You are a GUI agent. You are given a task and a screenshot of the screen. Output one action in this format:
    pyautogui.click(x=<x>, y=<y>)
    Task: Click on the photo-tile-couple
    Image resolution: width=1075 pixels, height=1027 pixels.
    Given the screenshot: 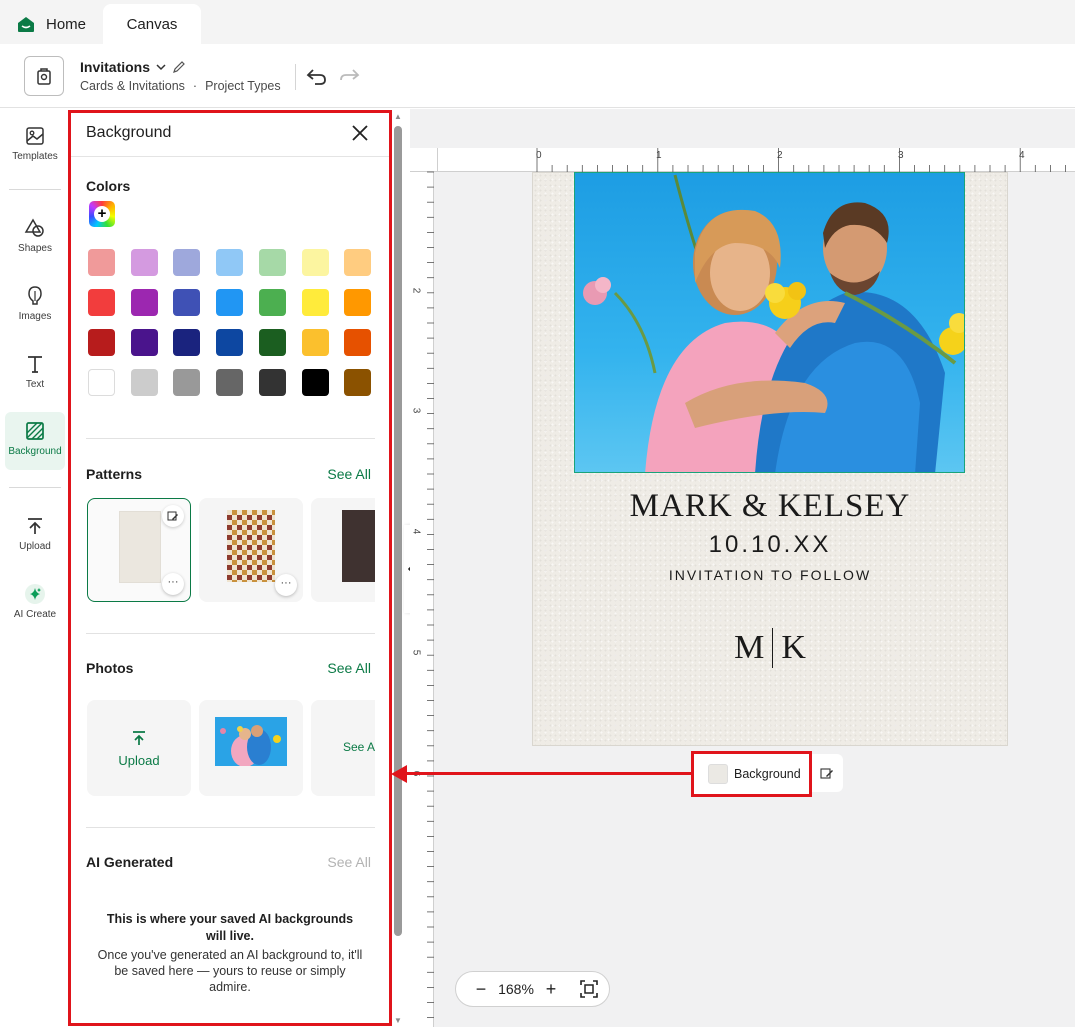 What is the action you would take?
    pyautogui.click(x=251, y=748)
    